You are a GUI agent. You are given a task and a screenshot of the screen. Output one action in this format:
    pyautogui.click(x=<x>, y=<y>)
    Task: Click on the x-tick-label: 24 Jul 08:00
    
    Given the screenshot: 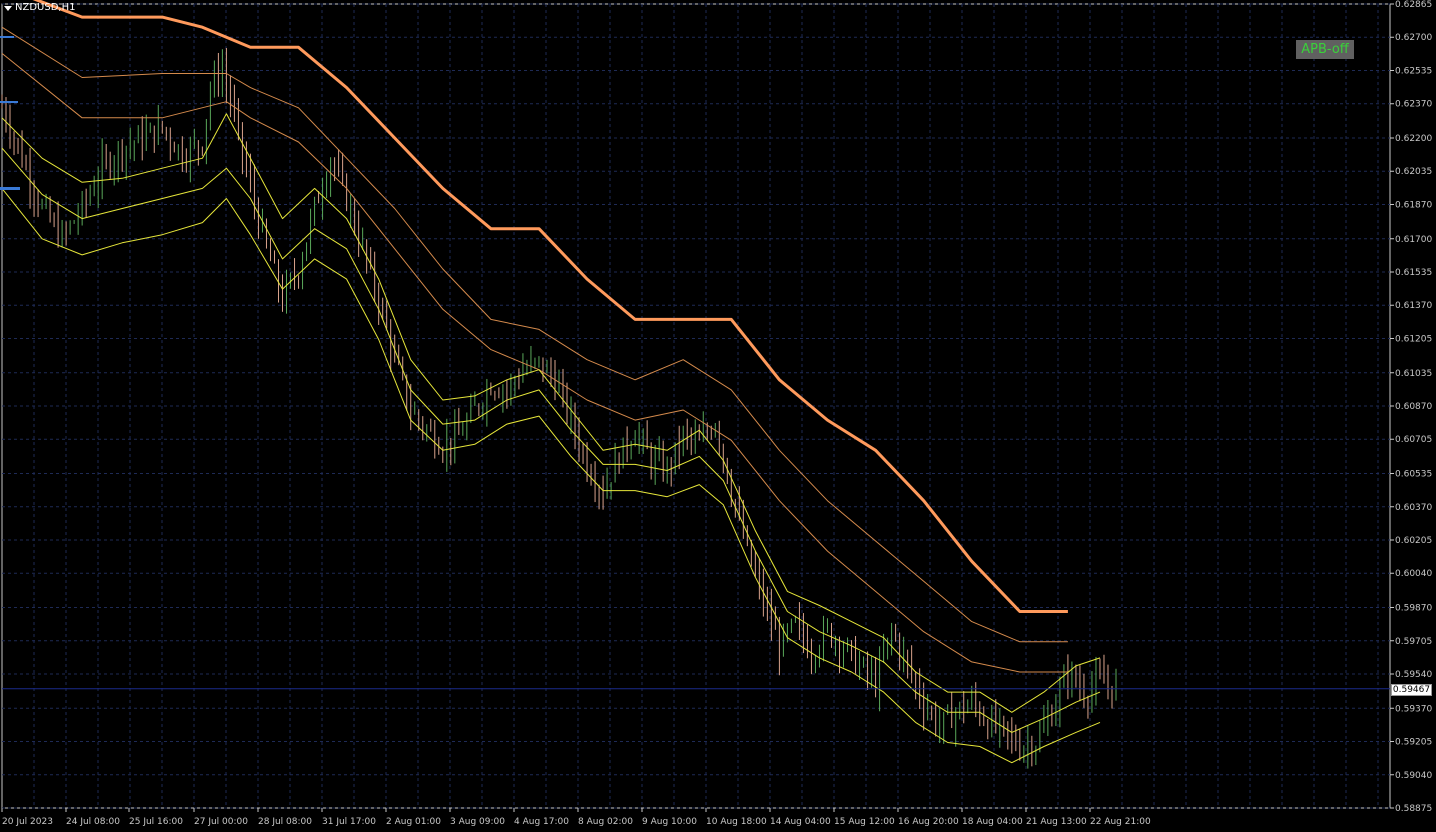 What is the action you would take?
    pyautogui.click(x=93, y=822)
    